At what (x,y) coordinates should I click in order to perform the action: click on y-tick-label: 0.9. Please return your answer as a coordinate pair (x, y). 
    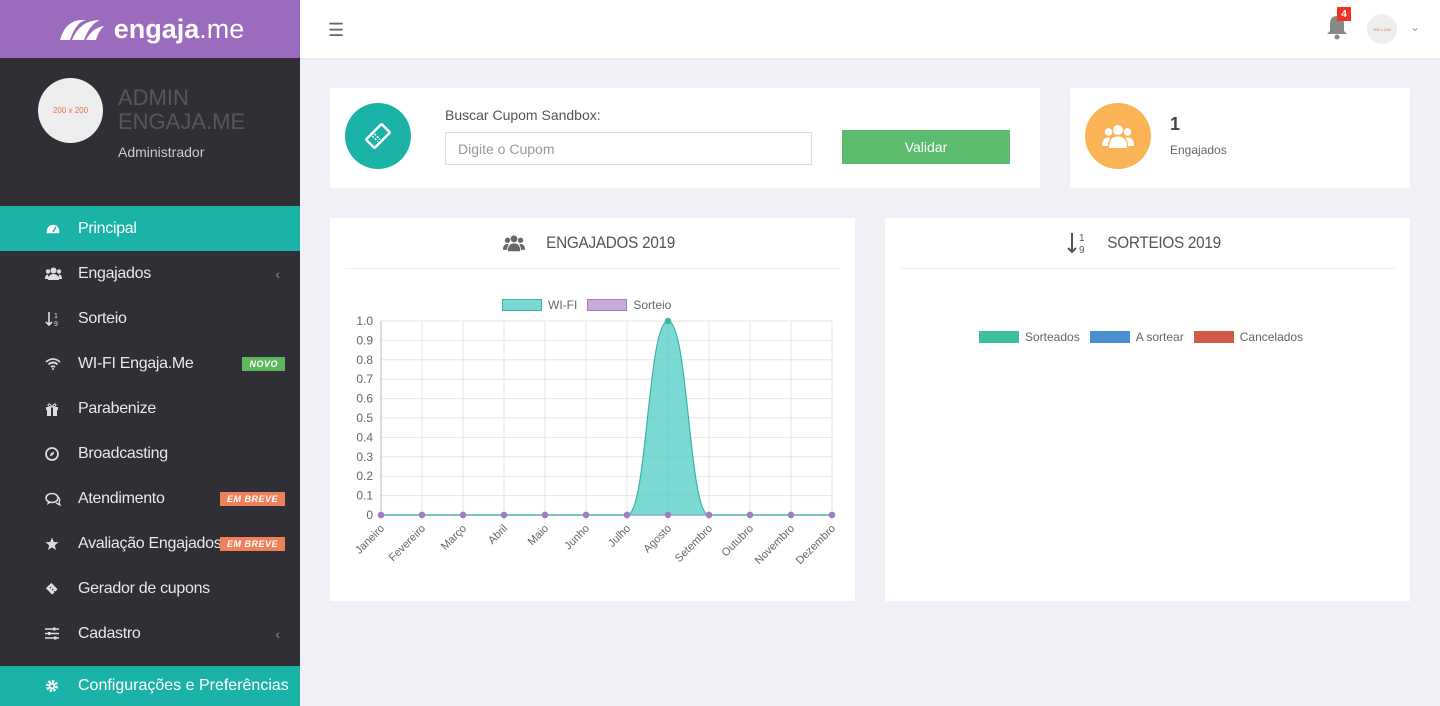
    Looking at the image, I should click on (364, 340).